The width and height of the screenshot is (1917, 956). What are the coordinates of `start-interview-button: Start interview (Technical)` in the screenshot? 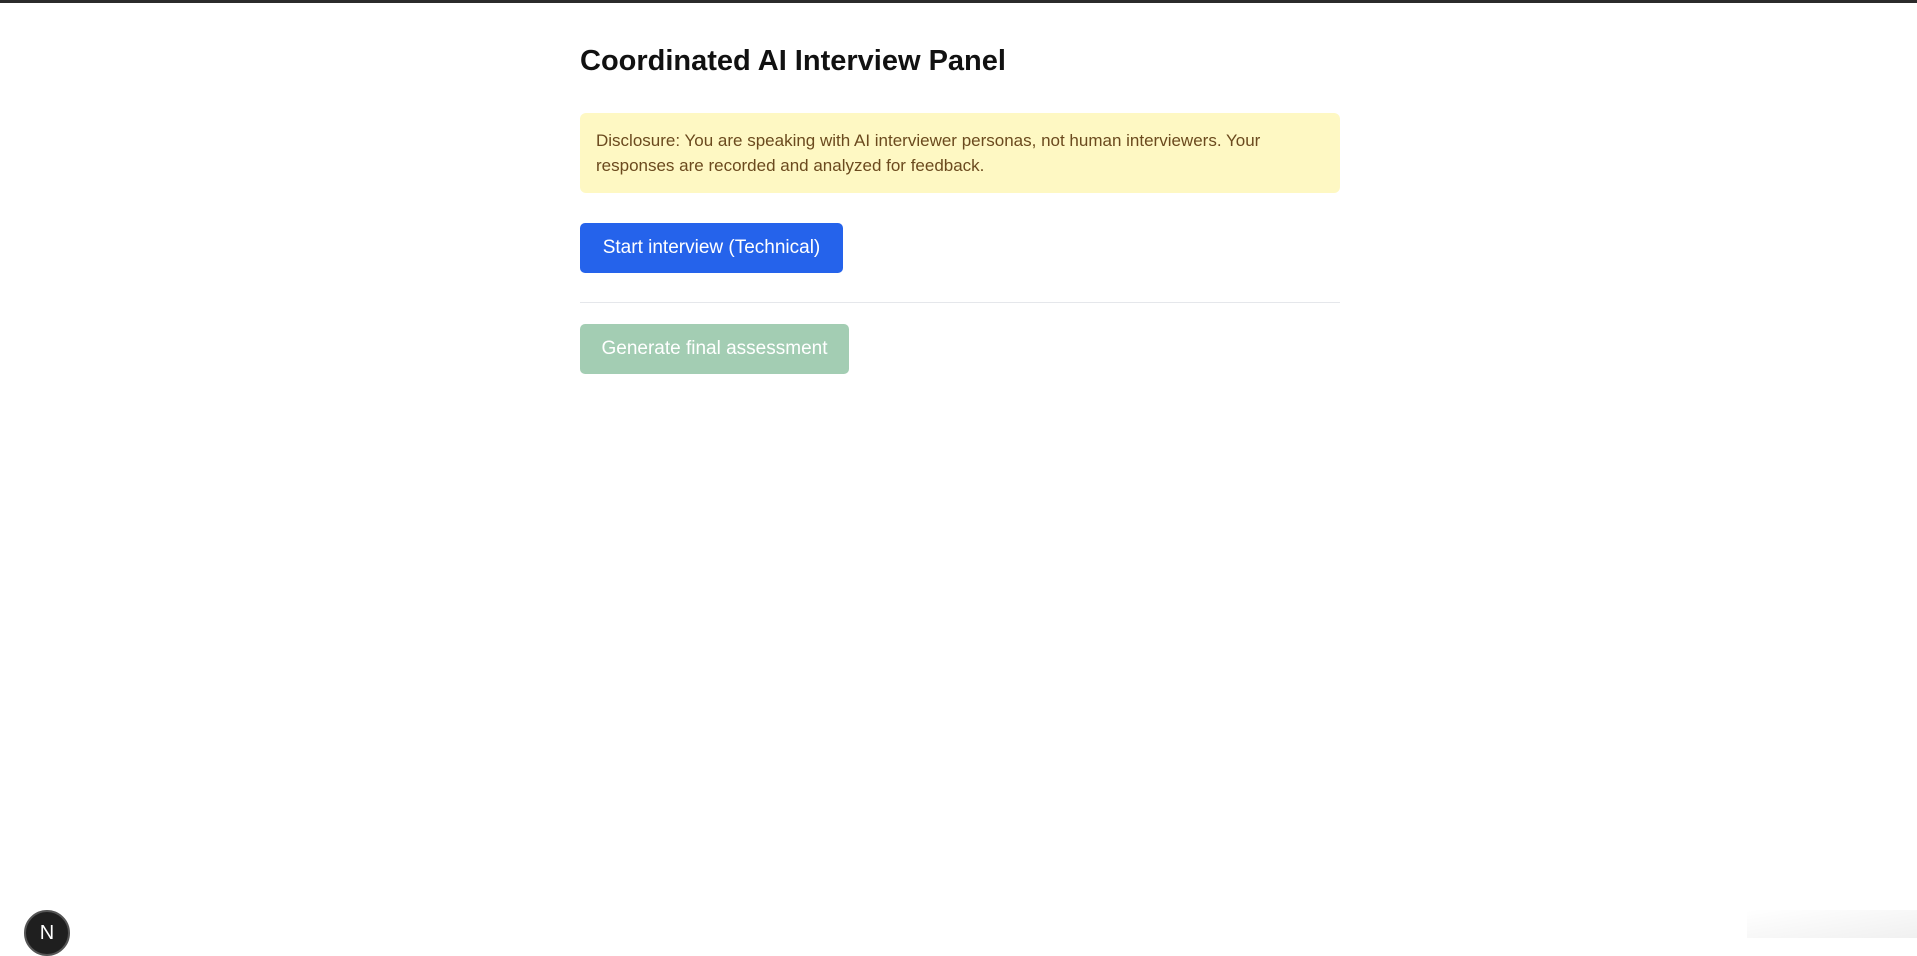 It's located at (711, 248).